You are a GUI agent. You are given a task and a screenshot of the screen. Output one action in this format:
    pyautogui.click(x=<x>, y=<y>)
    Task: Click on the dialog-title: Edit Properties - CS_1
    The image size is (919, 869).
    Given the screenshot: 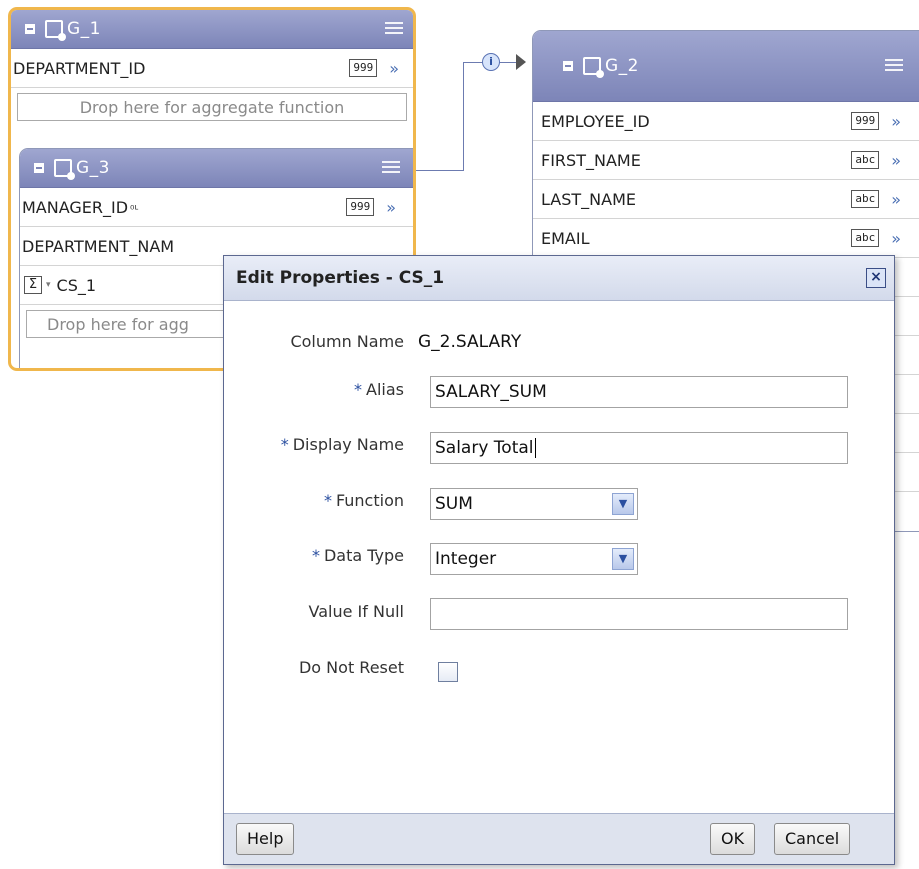 What is the action you would take?
    pyautogui.click(x=340, y=278)
    